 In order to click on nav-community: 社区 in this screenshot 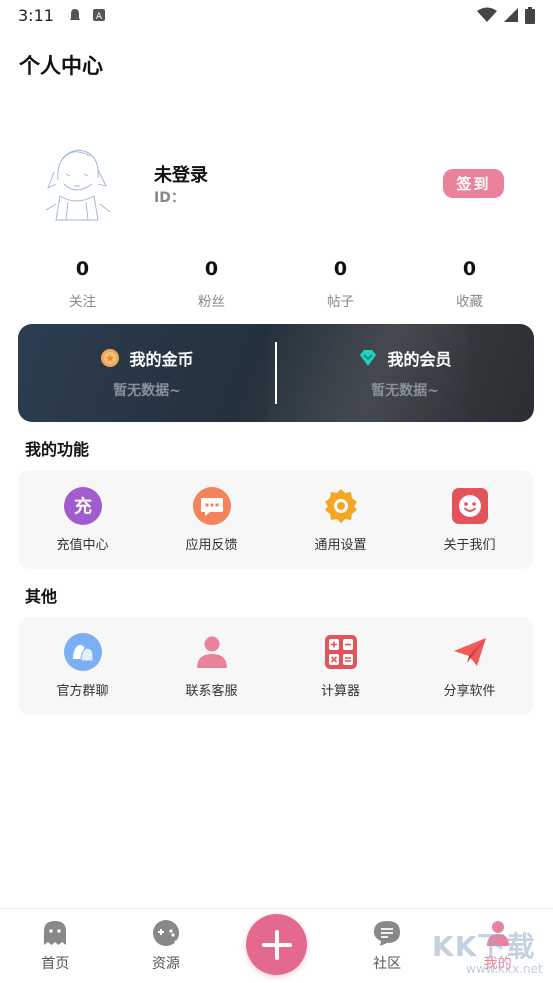, I will do `click(387, 946)`.